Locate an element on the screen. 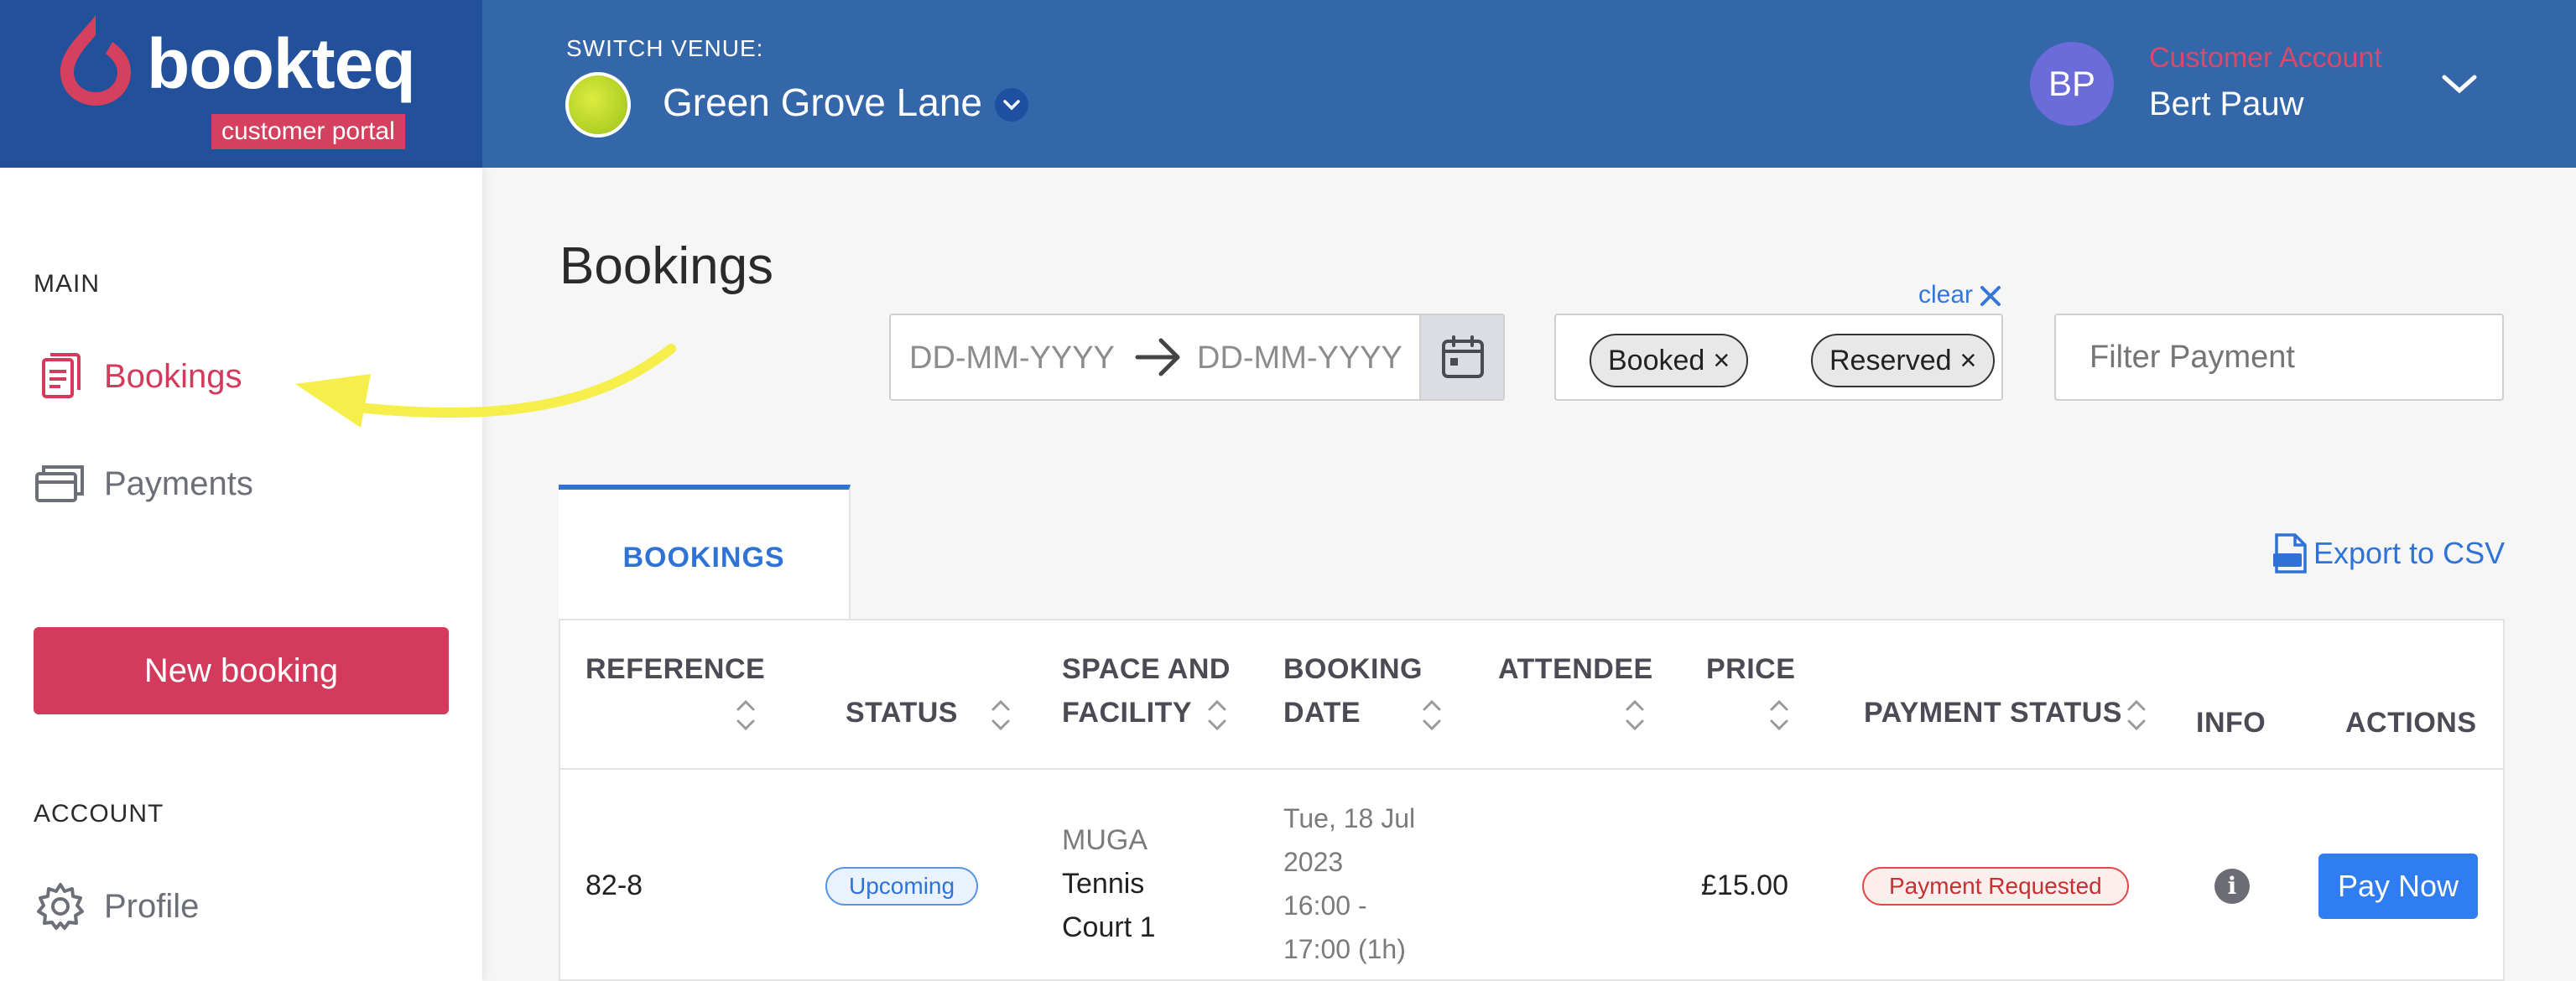  th-attendee: ATTENDEE is located at coordinates (1575, 669).